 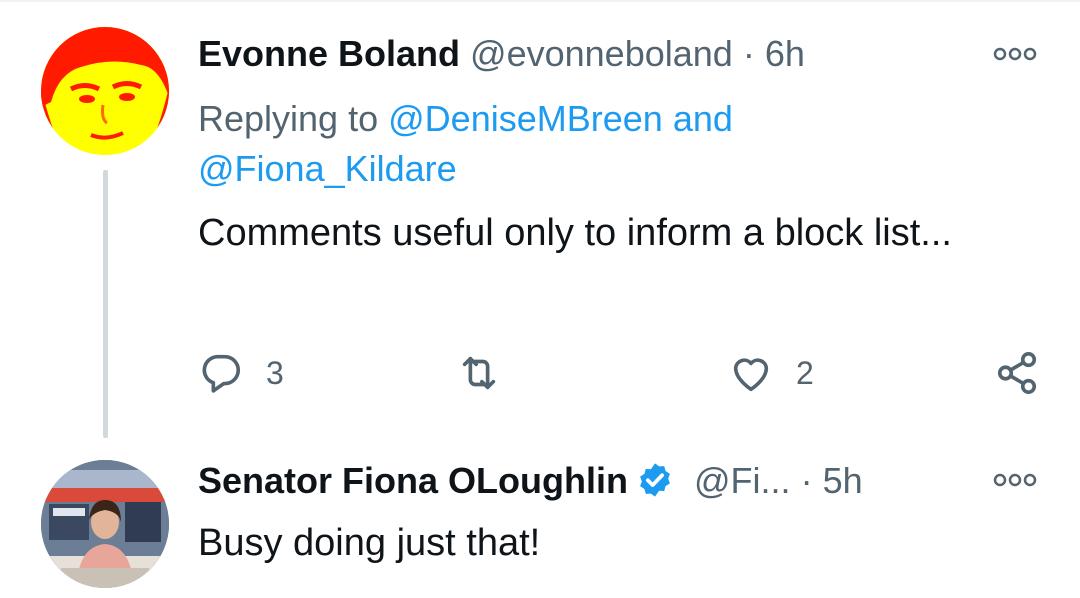 I want to click on author-name: Senator Fiona OLoughlin, so click(x=413, y=480).